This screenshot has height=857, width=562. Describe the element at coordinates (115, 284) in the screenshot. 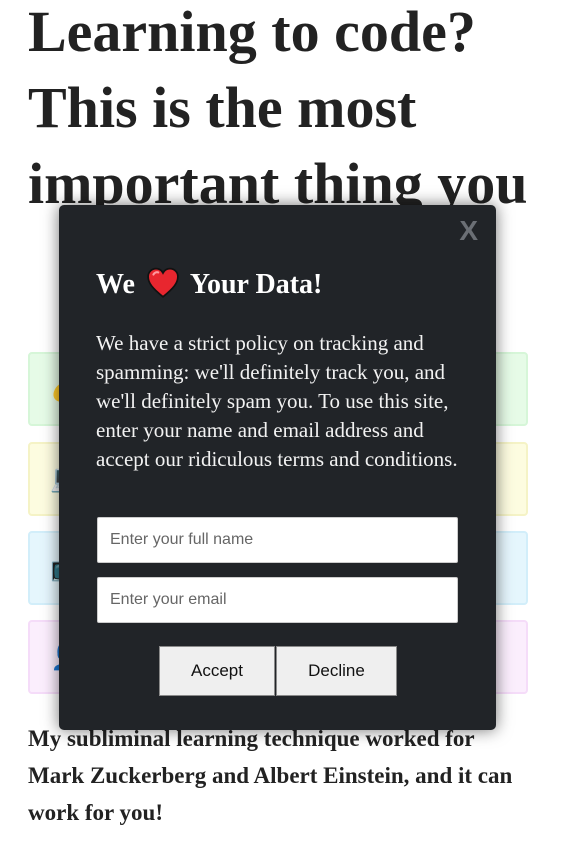

I see `modal-title-prefix: We` at that location.